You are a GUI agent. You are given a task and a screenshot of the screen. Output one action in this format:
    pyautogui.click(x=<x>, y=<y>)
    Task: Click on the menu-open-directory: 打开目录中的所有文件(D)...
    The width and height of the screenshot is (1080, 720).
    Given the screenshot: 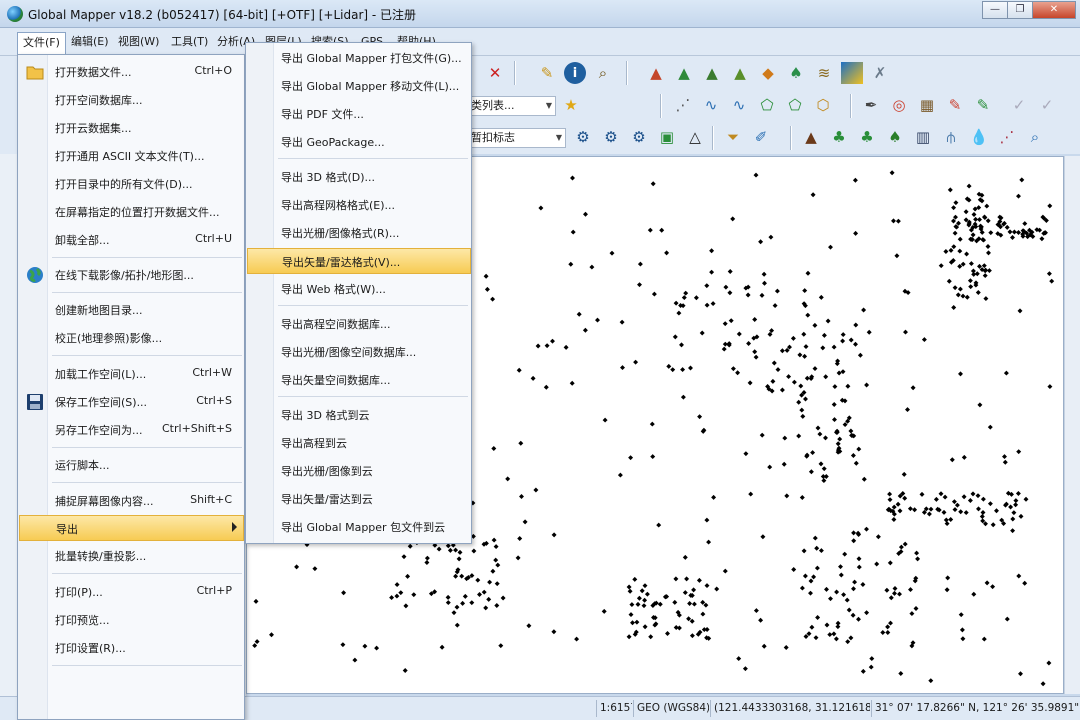 What is the action you would take?
    pyautogui.click(x=131, y=184)
    